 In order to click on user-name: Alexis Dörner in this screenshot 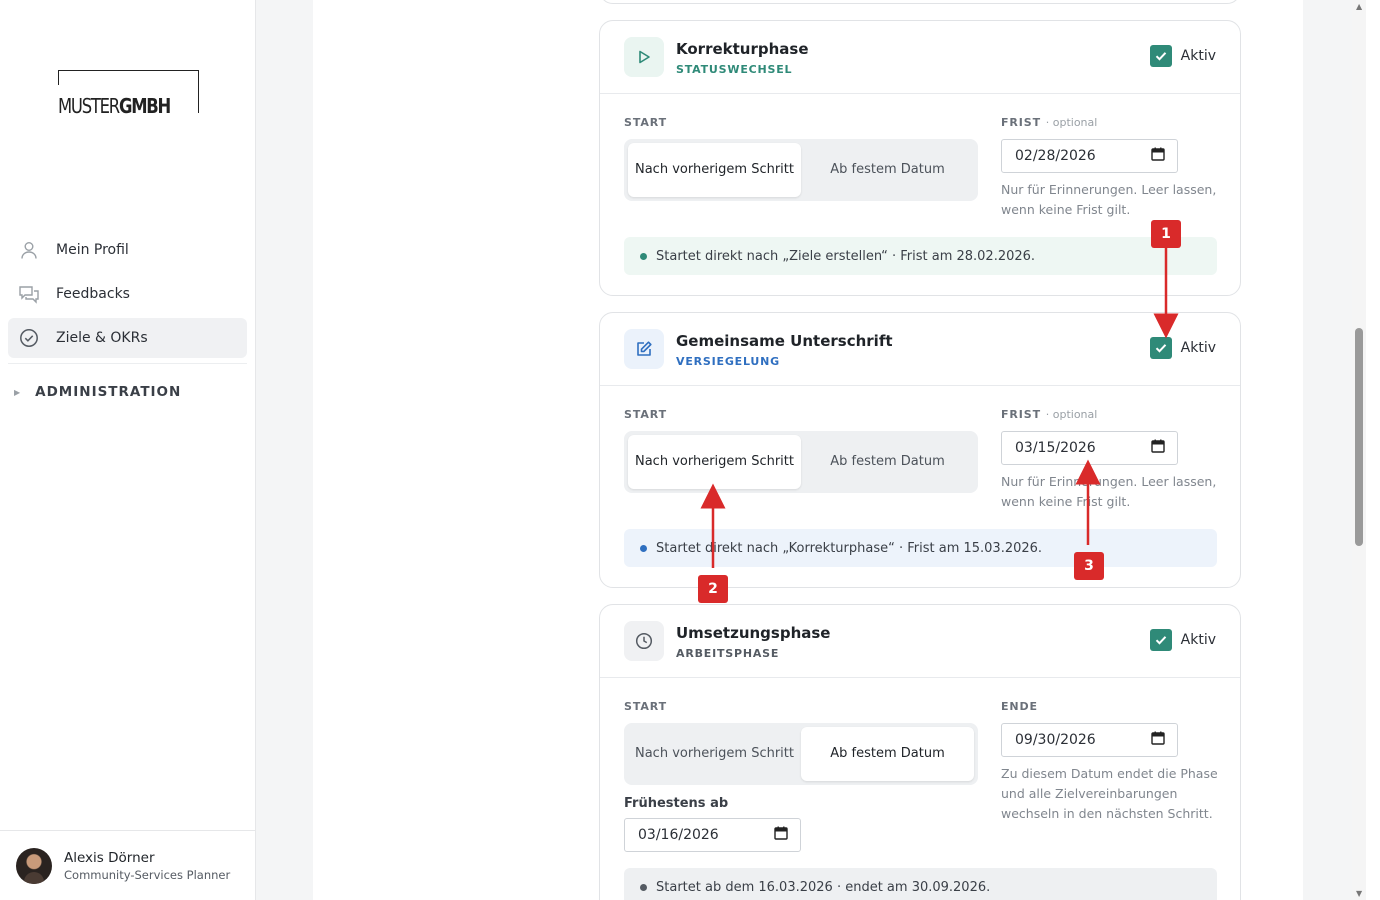, I will do `click(109, 857)`.